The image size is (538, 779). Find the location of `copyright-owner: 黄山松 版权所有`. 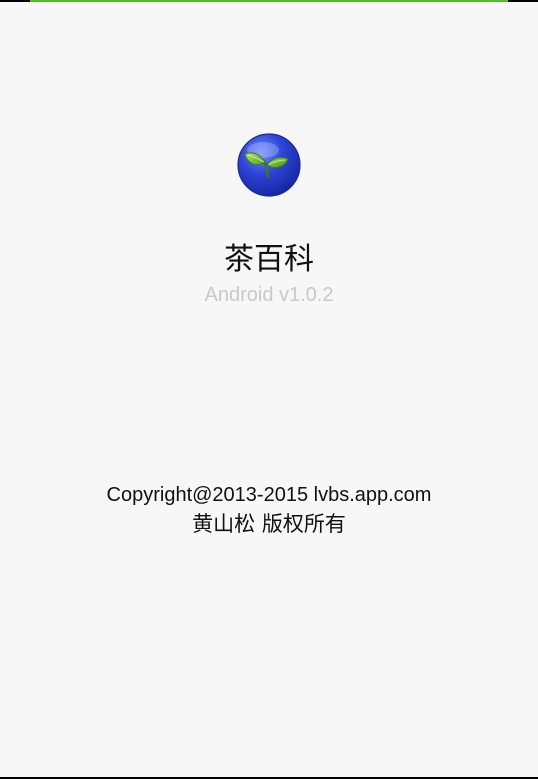

copyright-owner: 黄山松 版权所有 is located at coordinates (269, 524).